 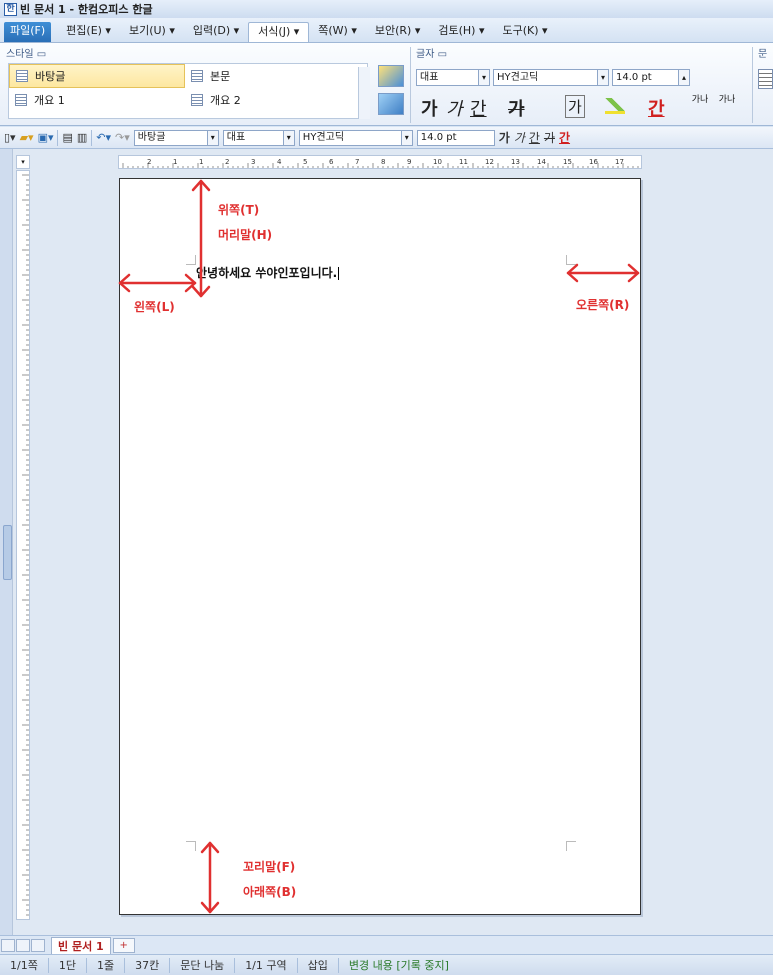 I want to click on right-margin-label: 오른쪽(R), so click(x=603, y=305).